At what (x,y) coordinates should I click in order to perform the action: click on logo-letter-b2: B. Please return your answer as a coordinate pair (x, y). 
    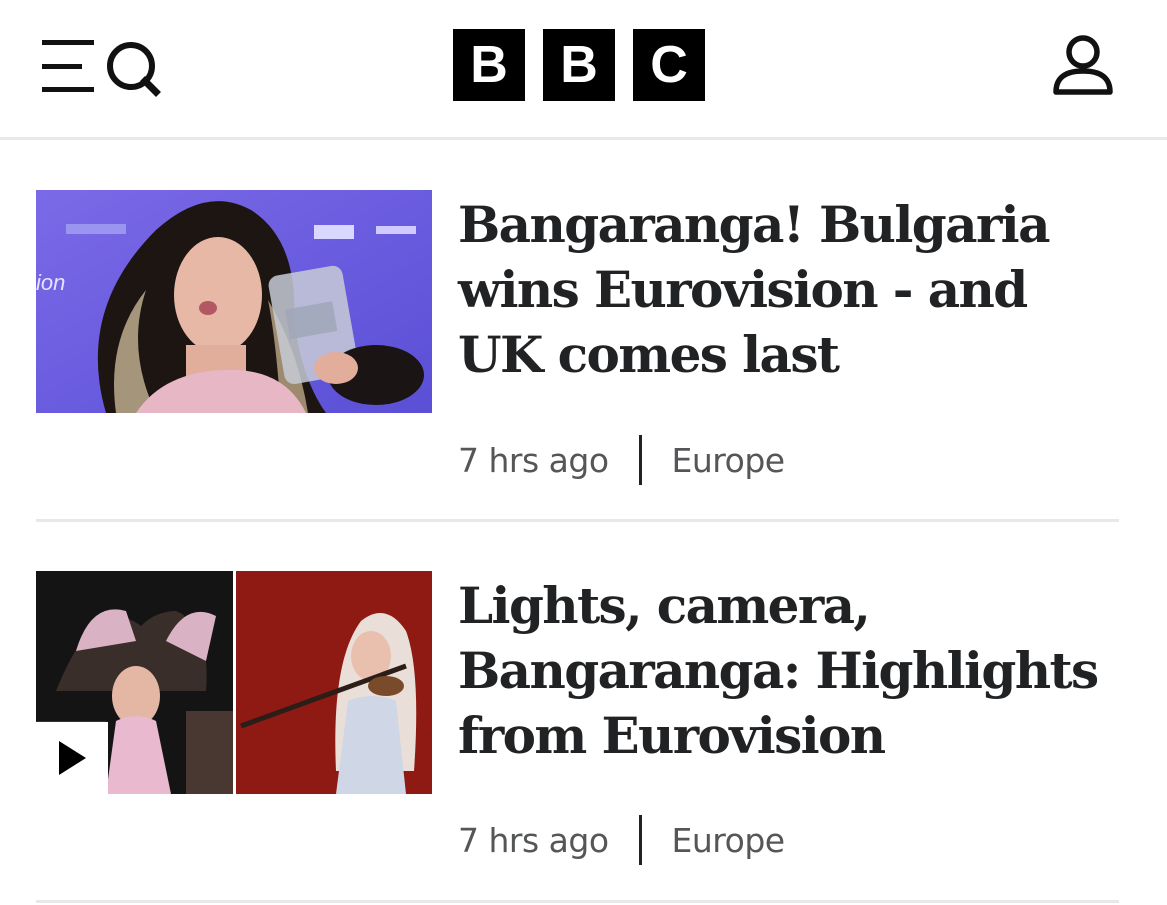
    Looking at the image, I should click on (579, 65).